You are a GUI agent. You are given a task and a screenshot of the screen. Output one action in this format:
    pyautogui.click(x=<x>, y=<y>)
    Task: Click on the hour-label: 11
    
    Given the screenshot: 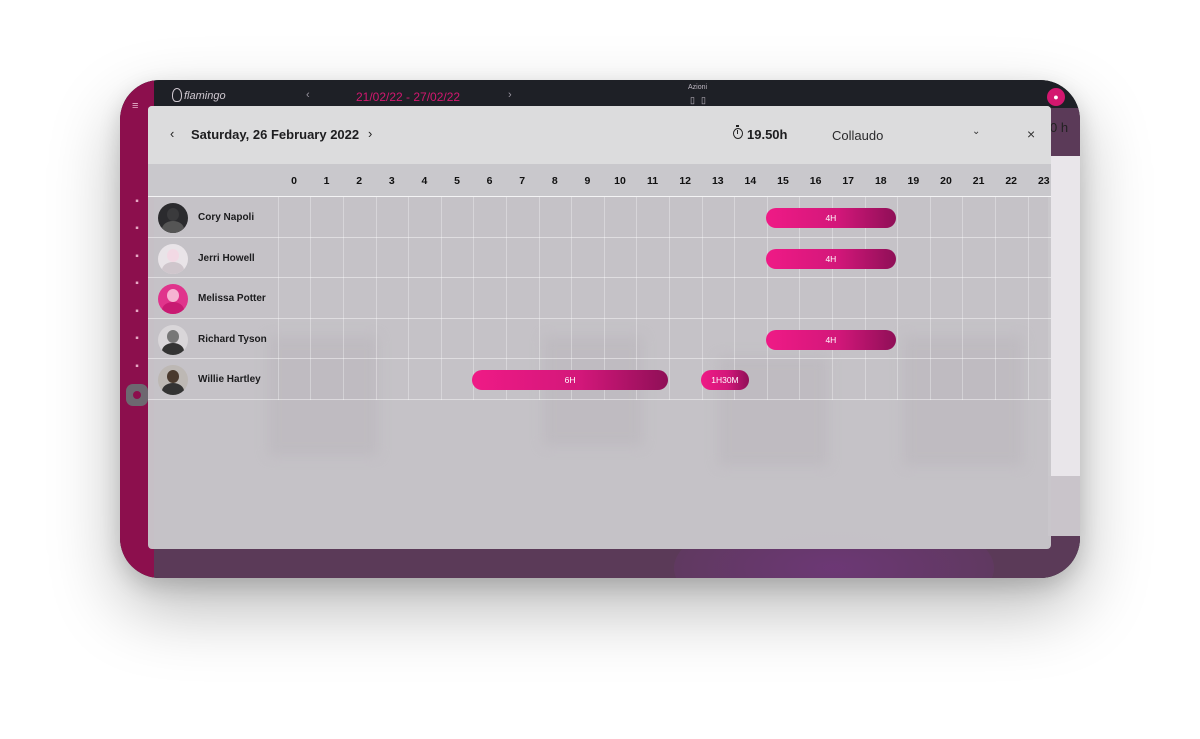 What is the action you would take?
    pyautogui.click(x=653, y=181)
    